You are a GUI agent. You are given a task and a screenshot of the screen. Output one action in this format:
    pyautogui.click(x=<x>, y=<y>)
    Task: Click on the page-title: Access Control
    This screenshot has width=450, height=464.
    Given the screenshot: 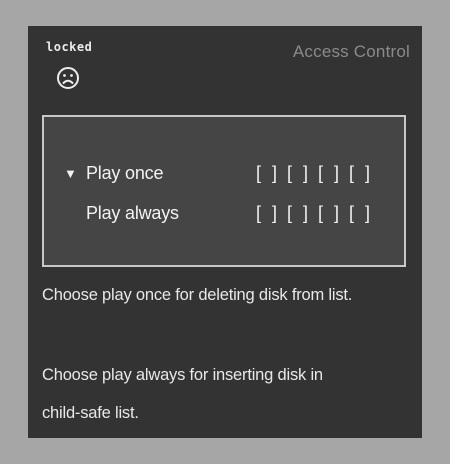 What is the action you would take?
    pyautogui.click(x=351, y=51)
    